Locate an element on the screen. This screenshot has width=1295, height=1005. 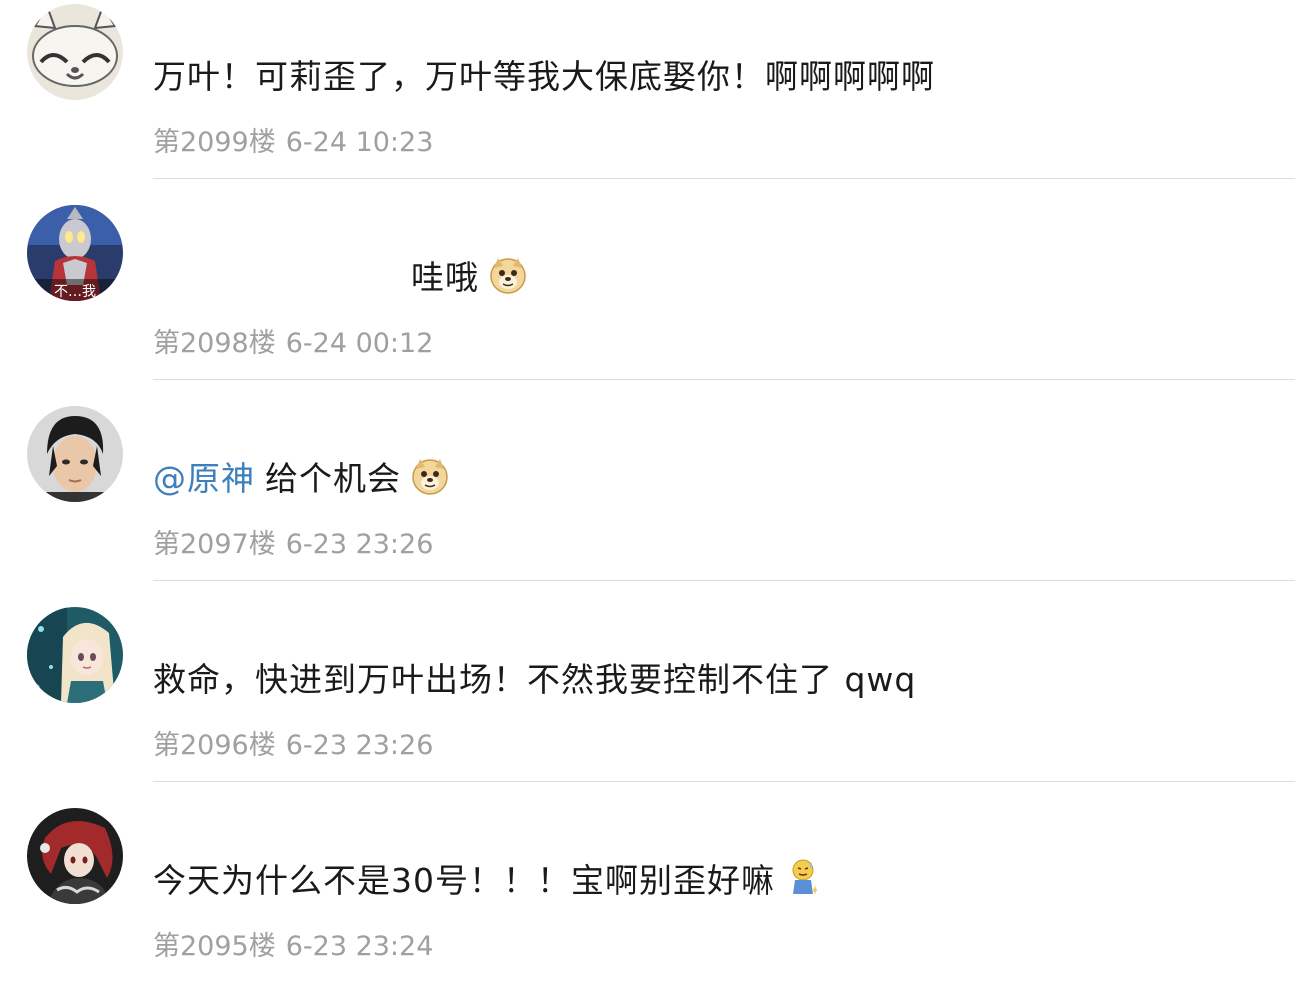
comment-text: @原神 给个机会 is located at coordinates (301, 476).